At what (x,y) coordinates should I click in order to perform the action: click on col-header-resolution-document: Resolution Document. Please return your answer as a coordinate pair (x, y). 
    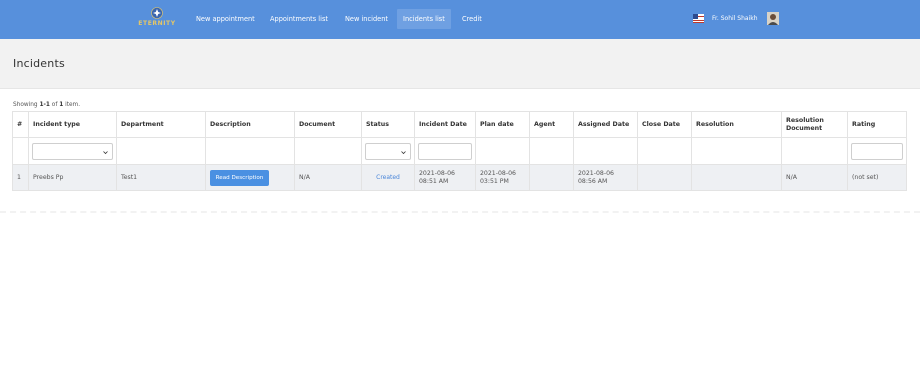
    Looking at the image, I should click on (814, 124).